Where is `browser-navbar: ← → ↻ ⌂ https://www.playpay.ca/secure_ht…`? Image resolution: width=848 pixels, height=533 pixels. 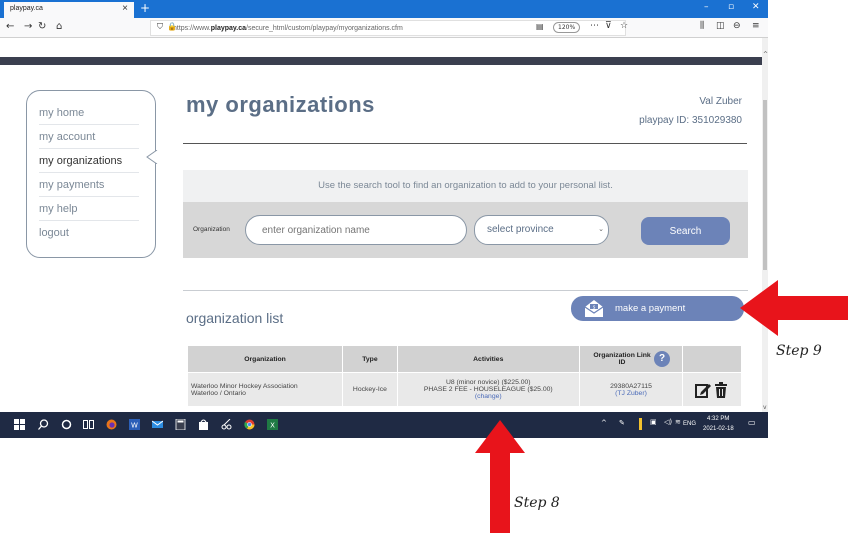 browser-navbar: ← → ↻ ⌂ https://www.playpay.ca/secure_ht… is located at coordinates (384, 28).